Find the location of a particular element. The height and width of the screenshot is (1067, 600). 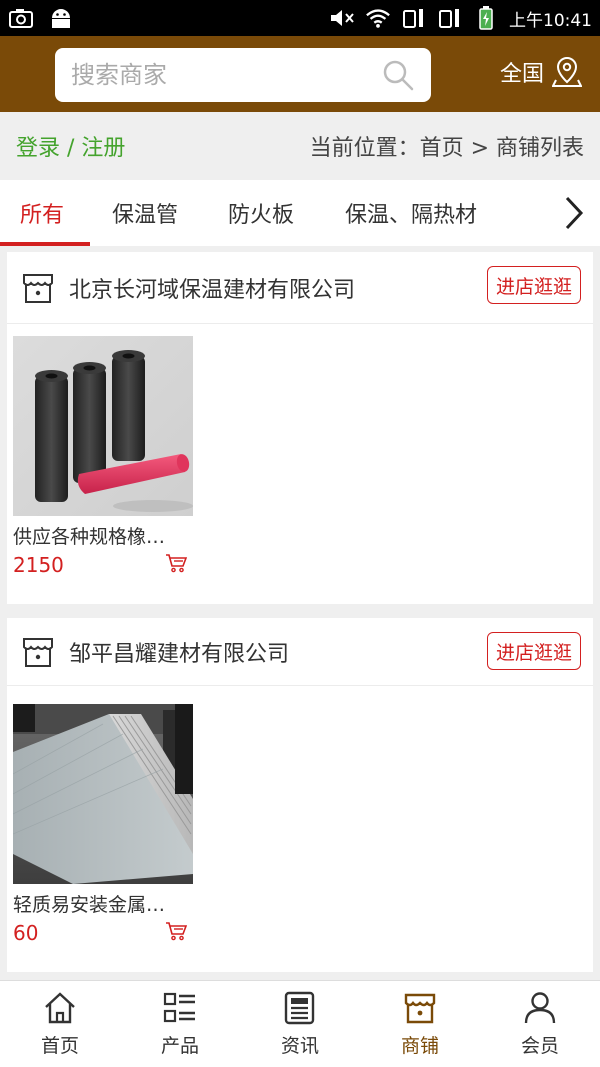

chevron-right-icon is located at coordinates (574, 213).